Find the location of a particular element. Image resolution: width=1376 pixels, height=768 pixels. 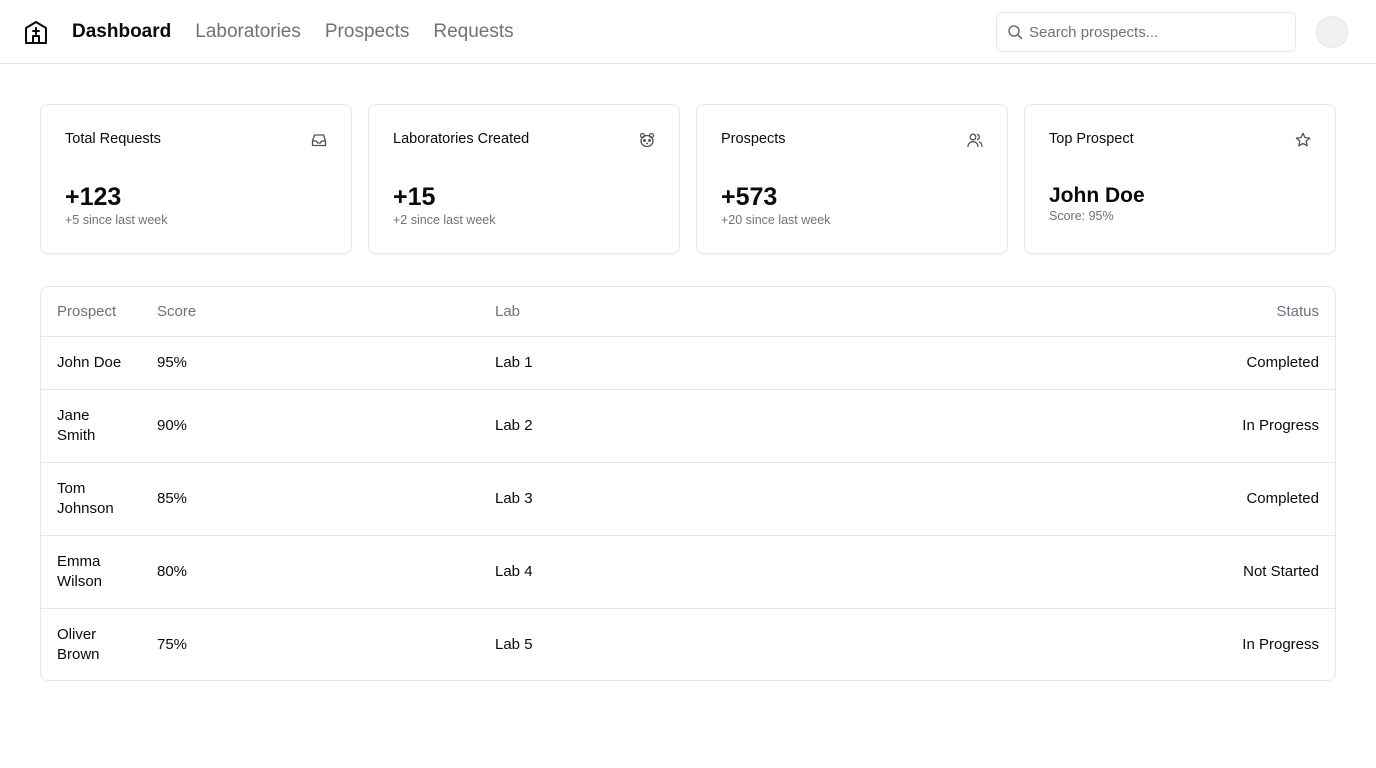

column-header-score: Score is located at coordinates (326, 312).